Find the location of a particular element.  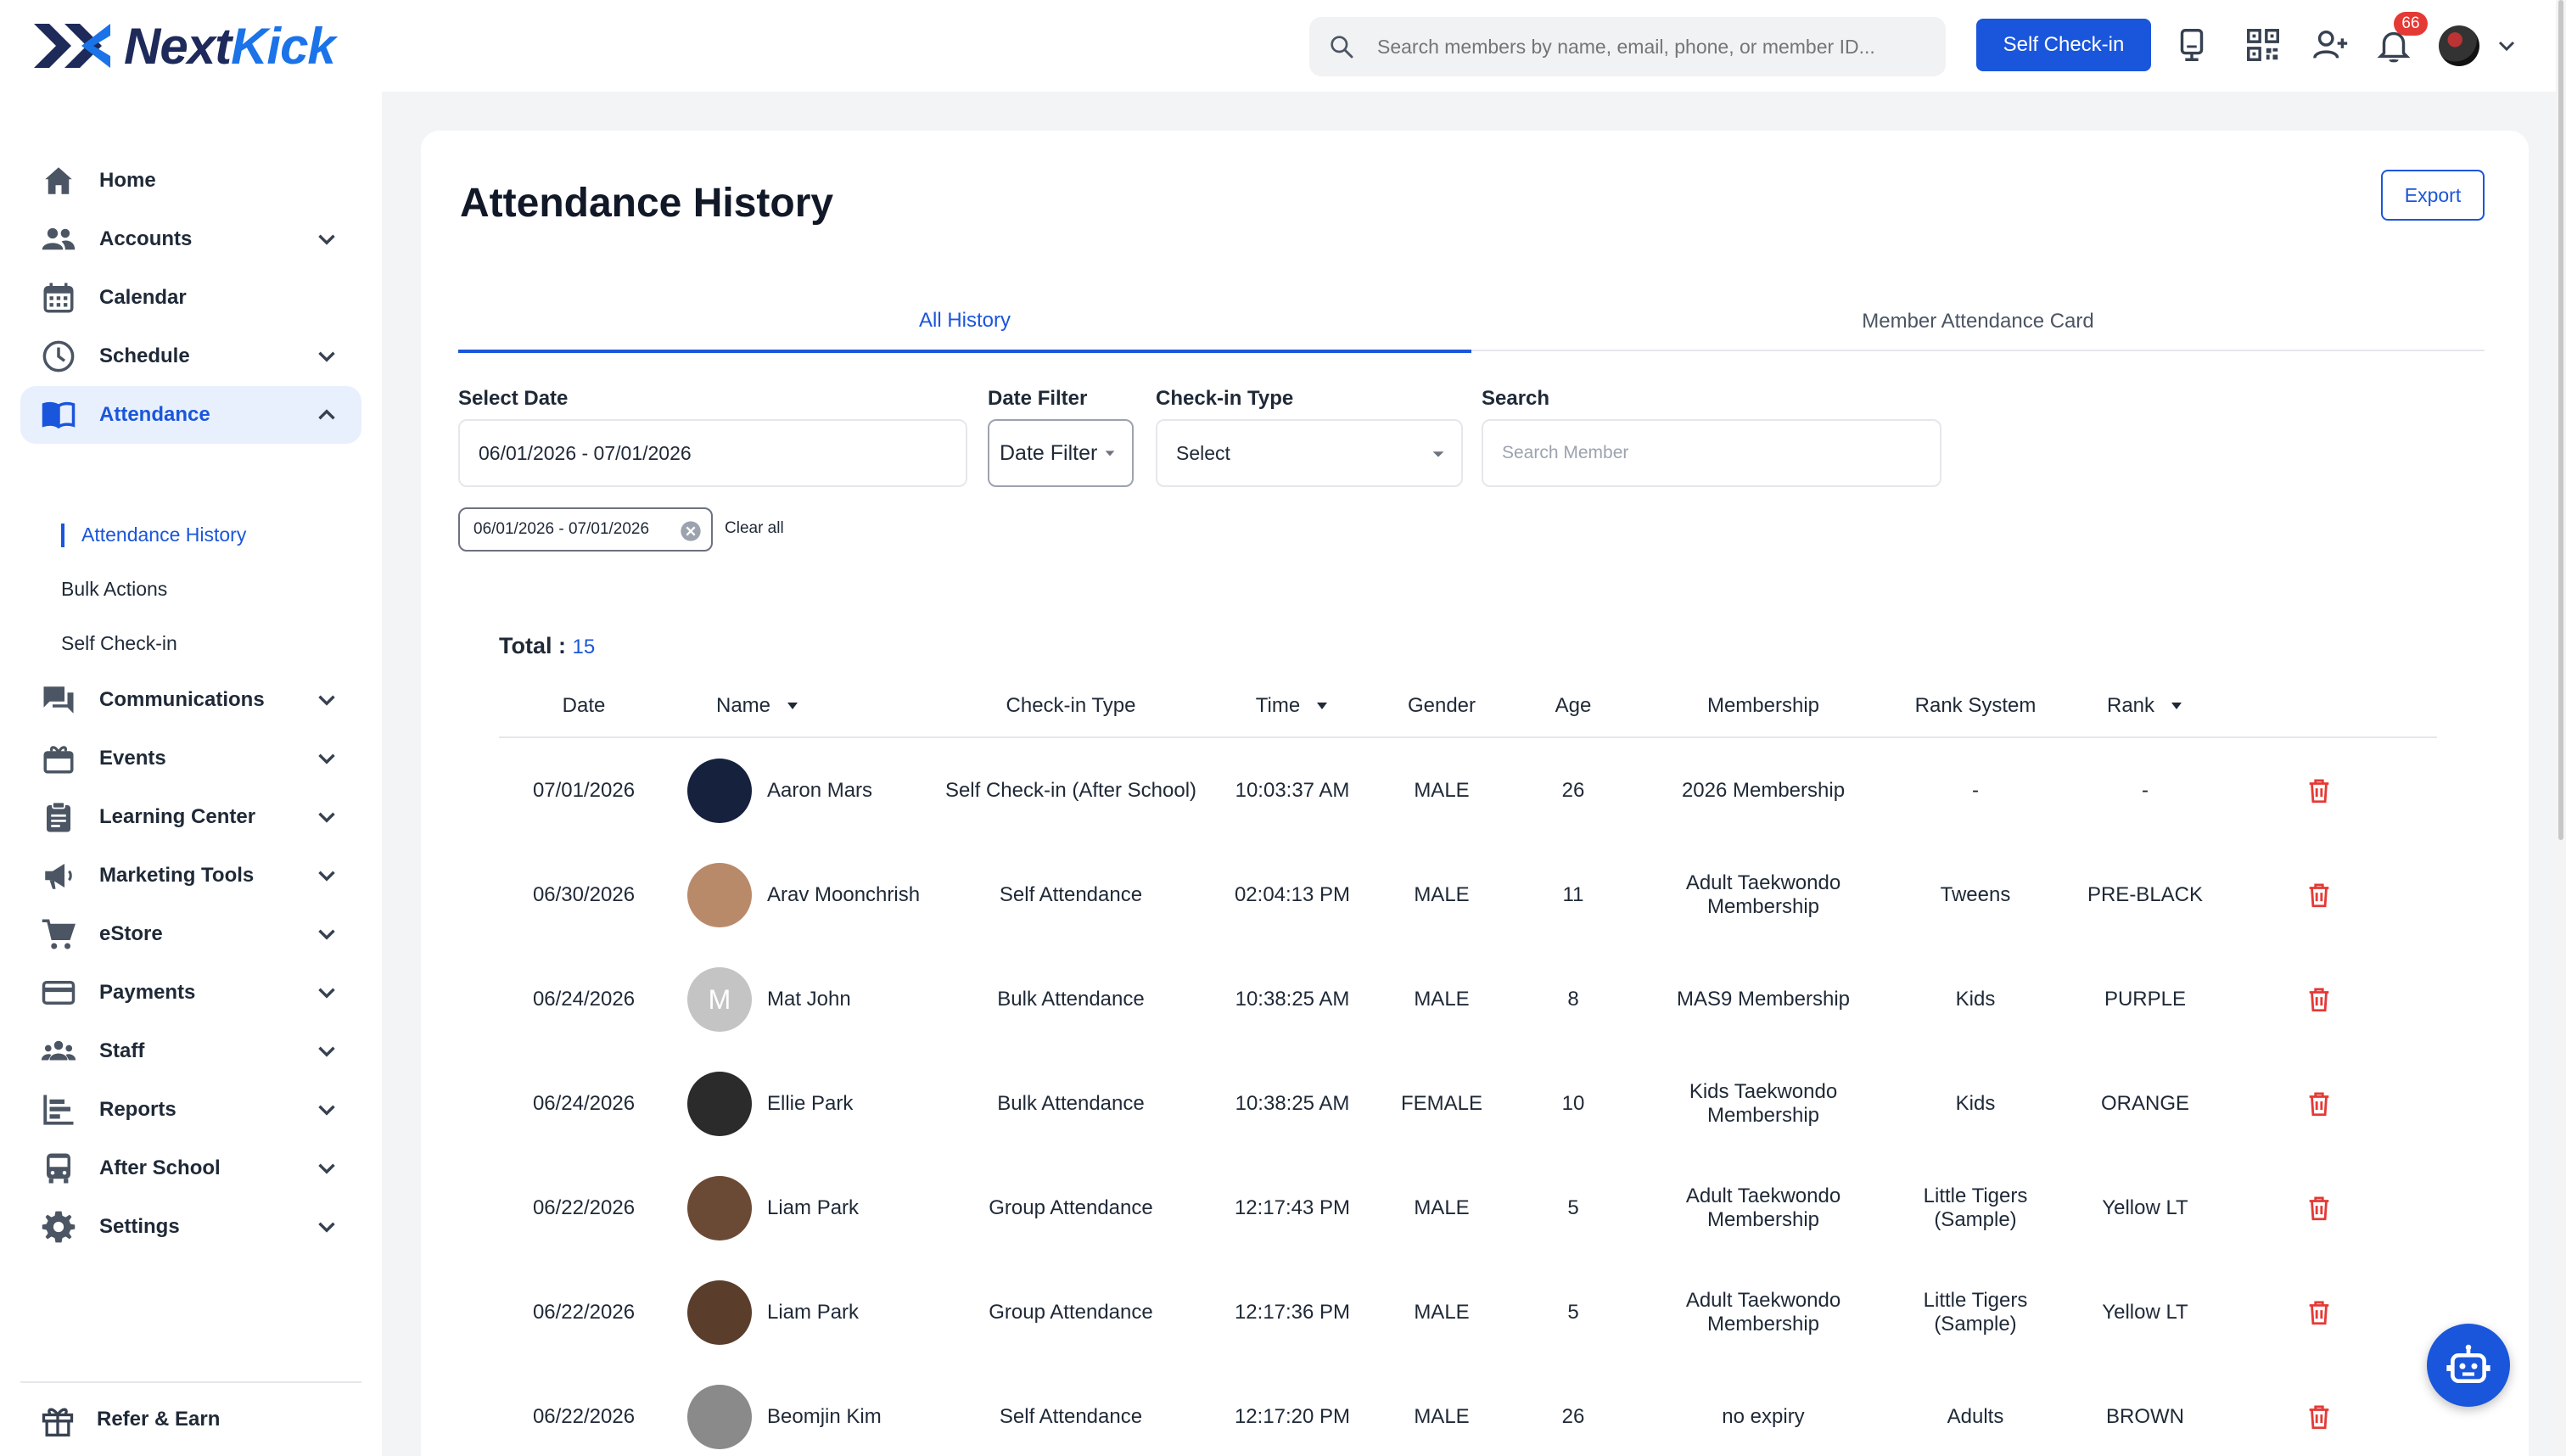

sort-caret-icon is located at coordinates (2176, 706).